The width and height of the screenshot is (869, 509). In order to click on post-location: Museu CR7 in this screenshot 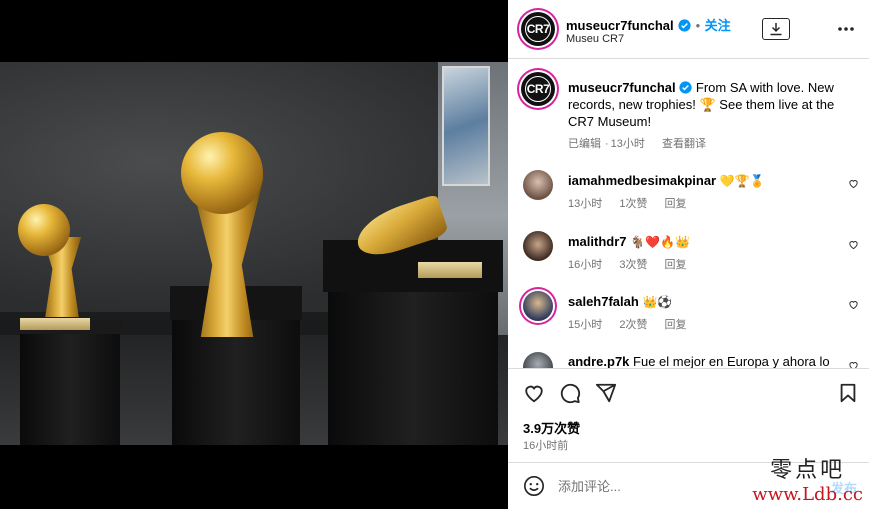, I will do `click(595, 39)`.